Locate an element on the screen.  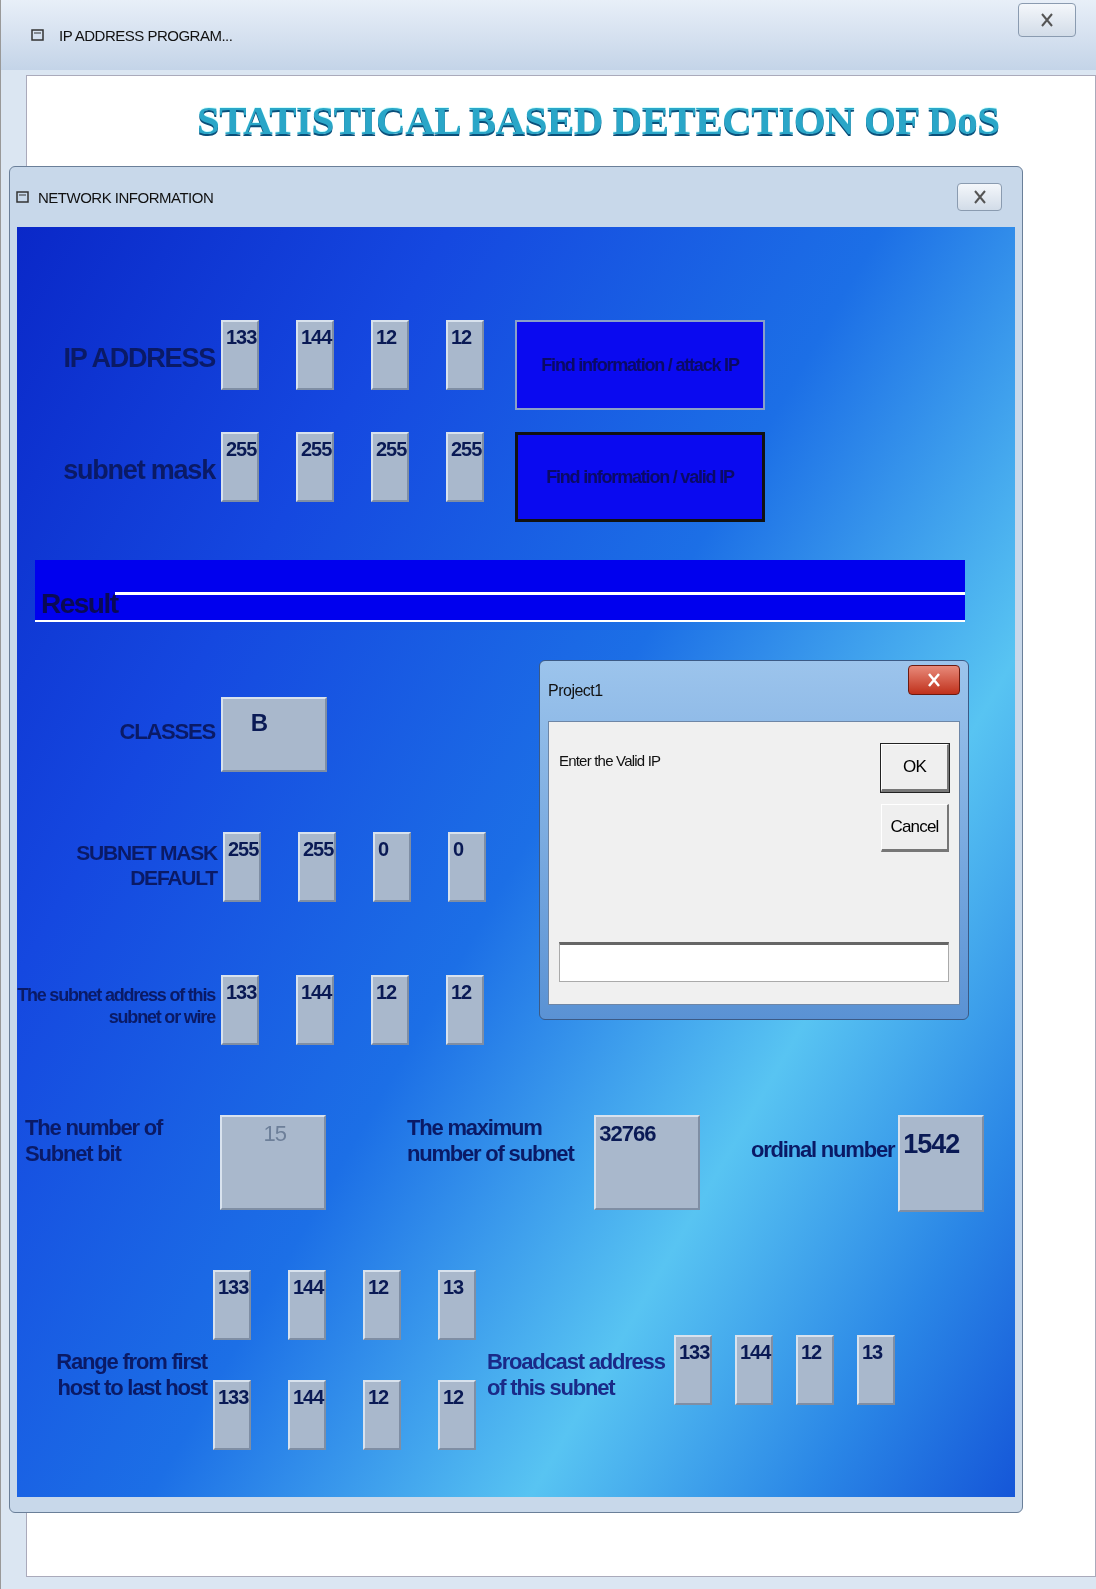
field-label: ordinal number is located at coordinates (822, 1150).